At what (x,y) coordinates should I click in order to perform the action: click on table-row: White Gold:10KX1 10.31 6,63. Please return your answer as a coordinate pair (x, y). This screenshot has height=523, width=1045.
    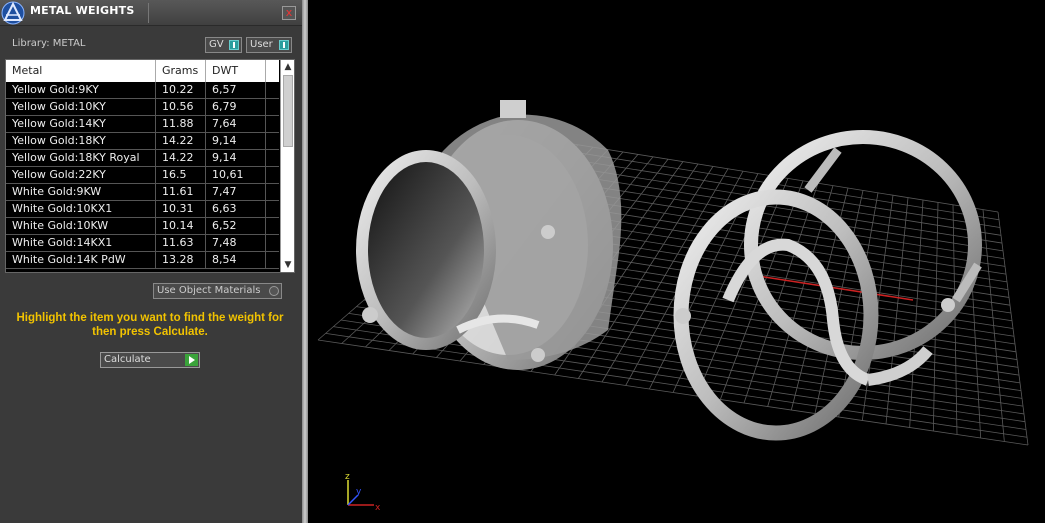
    Looking at the image, I should click on (142, 209).